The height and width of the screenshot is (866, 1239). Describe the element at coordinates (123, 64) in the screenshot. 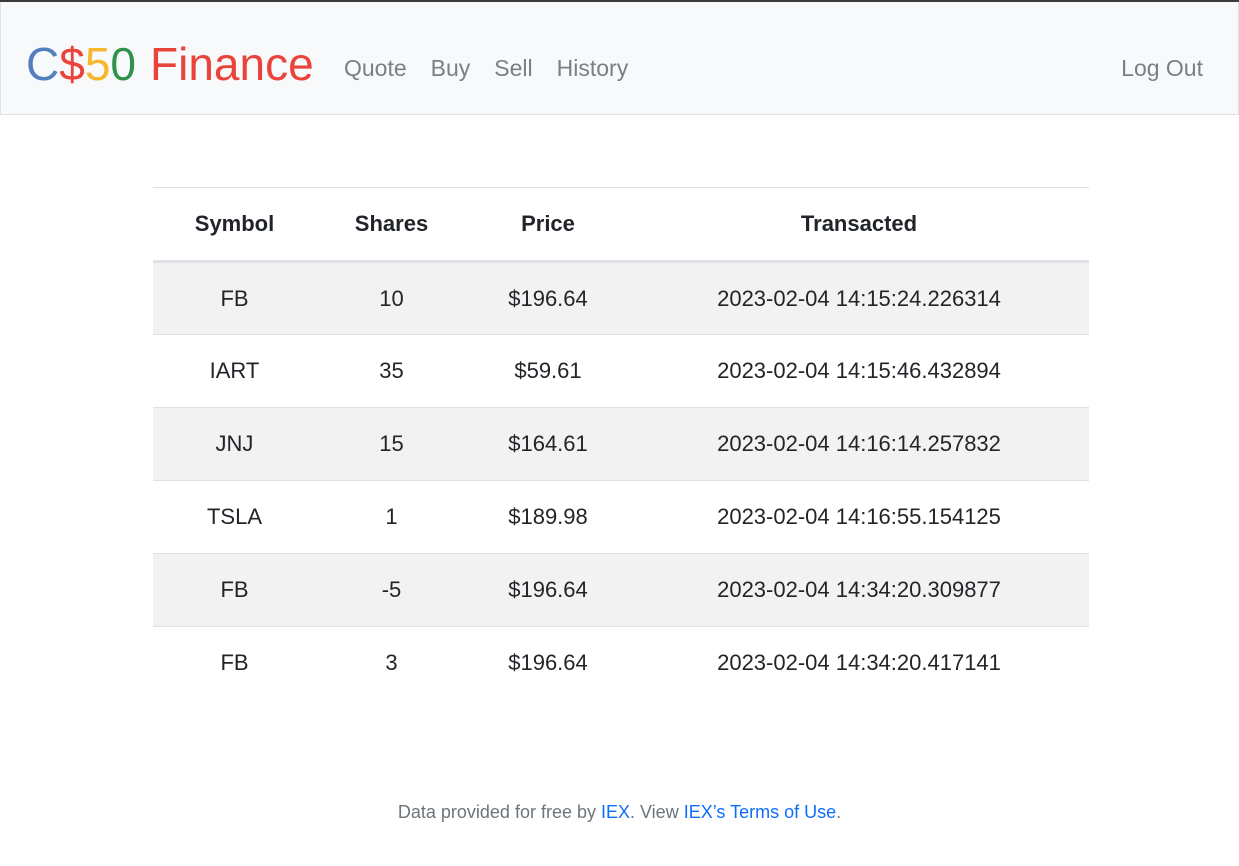

I see `brand-digit-0: 0` at that location.